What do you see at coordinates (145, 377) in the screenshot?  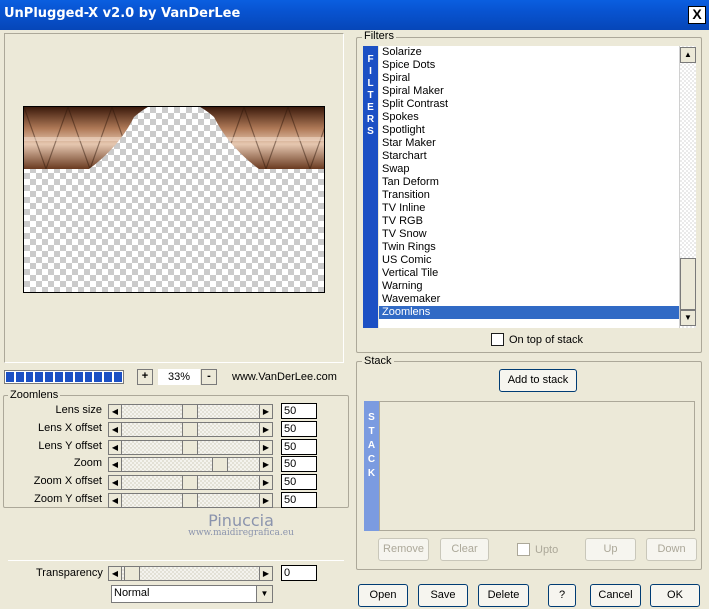 I see `zoom-in-button: +` at bounding box center [145, 377].